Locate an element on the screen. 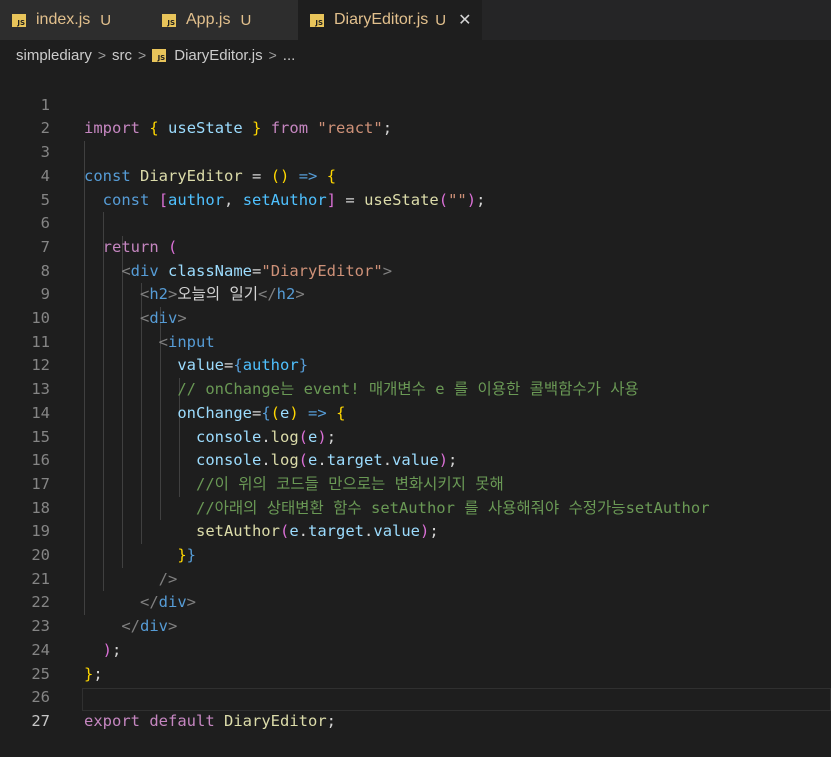 The height and width of the screenshot is (757, 831). breadcrumb-item-file: DiaryEditor.js is located at coordinates (218, 55).